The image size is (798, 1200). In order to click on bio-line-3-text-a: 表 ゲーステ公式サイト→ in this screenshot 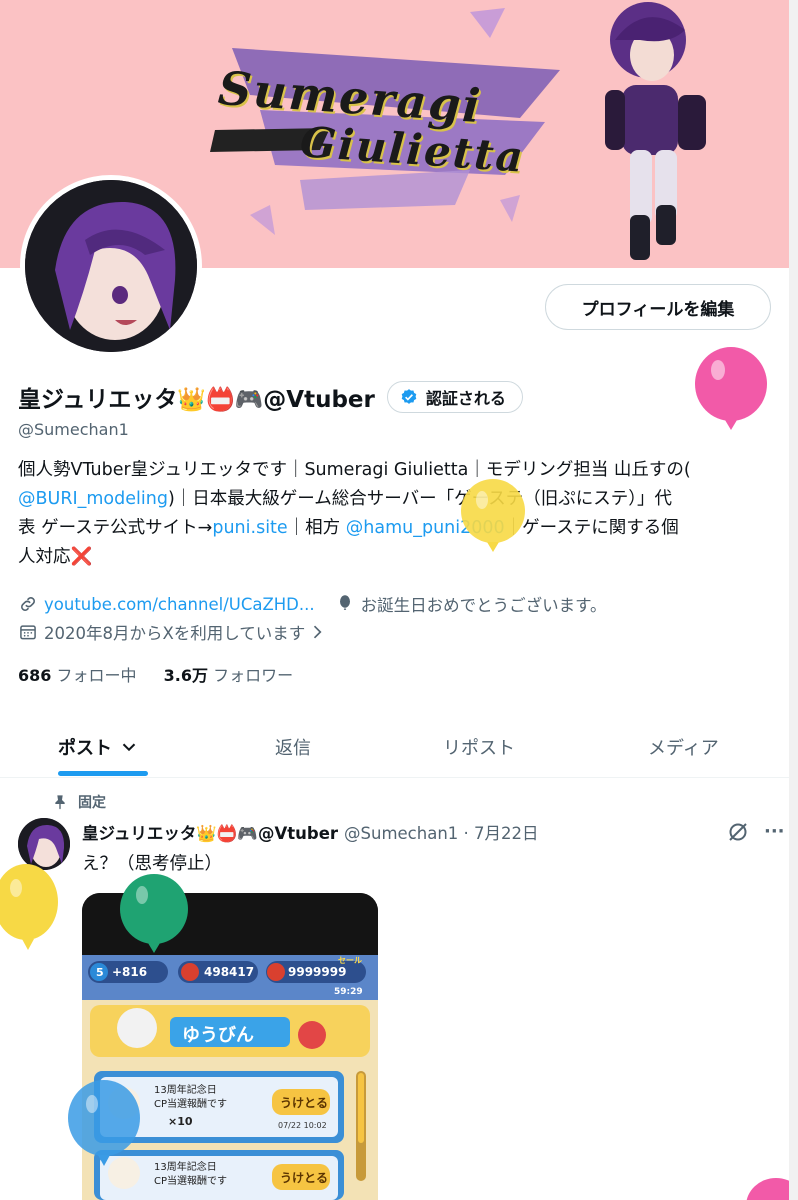, I will do `click(115, 528)`.